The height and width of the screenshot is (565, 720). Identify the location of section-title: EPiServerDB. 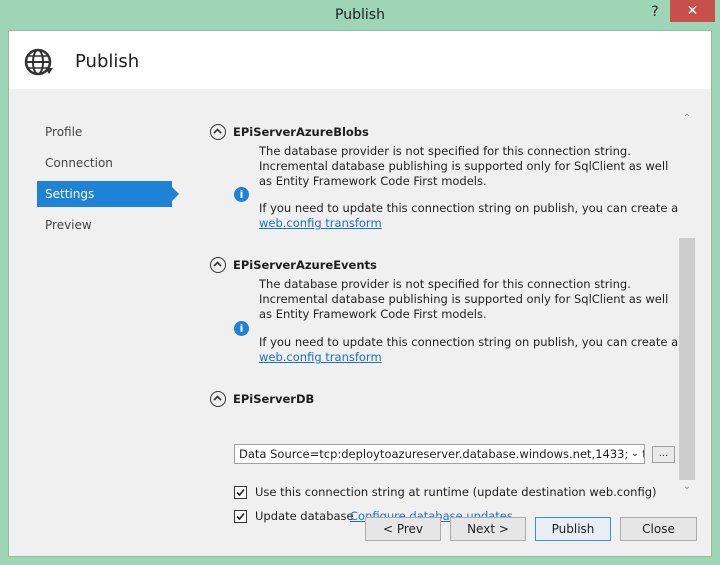
(274, 399).